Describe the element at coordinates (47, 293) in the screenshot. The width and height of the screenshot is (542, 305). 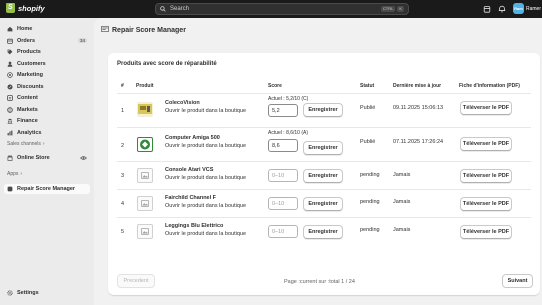
I see `sidebar-item-settings: Settings` at that location.